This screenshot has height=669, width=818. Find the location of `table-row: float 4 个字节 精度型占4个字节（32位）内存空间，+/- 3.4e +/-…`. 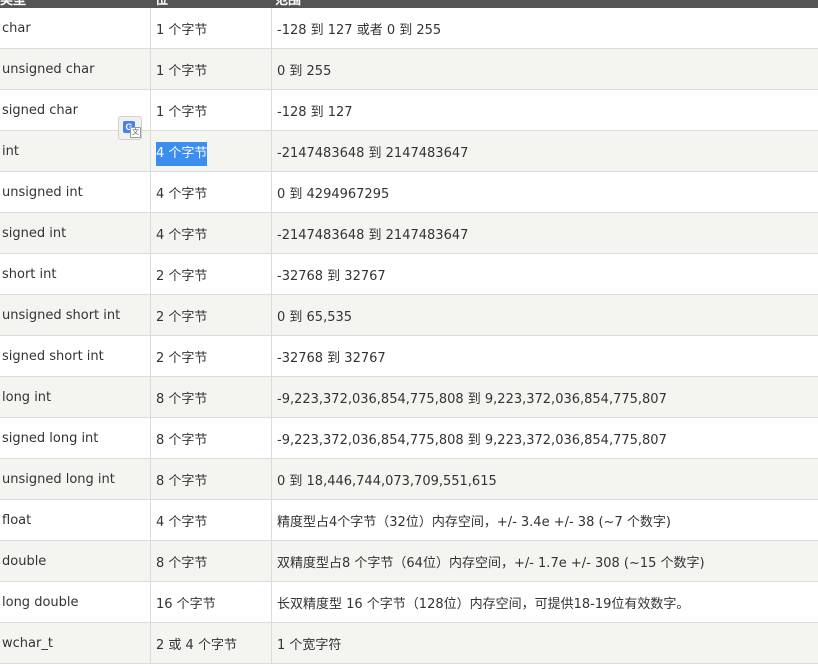

table-row: float 4 个字节 精度型占4个字节（32位）内存空间，+/- 3.4e +/-… is located at coordinates (409, 520).